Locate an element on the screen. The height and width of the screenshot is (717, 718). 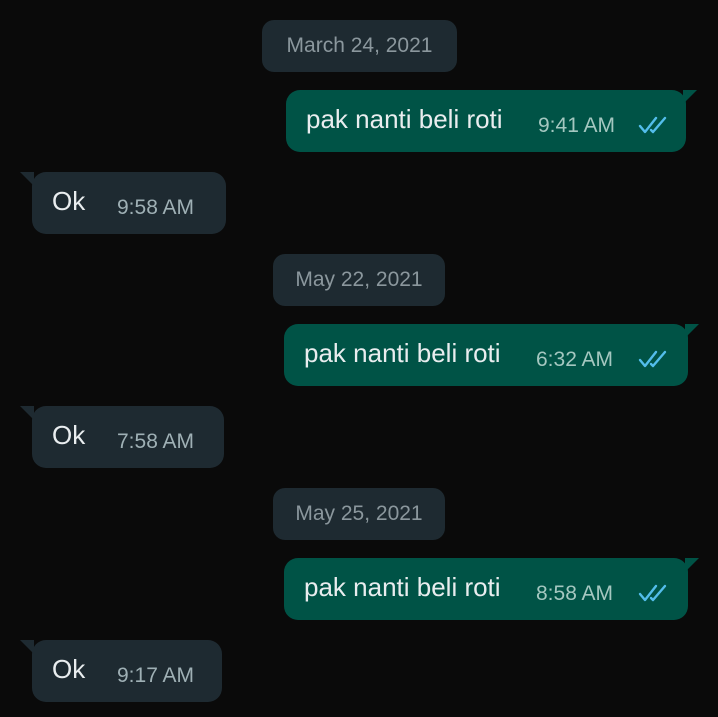
message-bubble-incoming: Ok 9:58 AM is located at coordinates (123, 203).